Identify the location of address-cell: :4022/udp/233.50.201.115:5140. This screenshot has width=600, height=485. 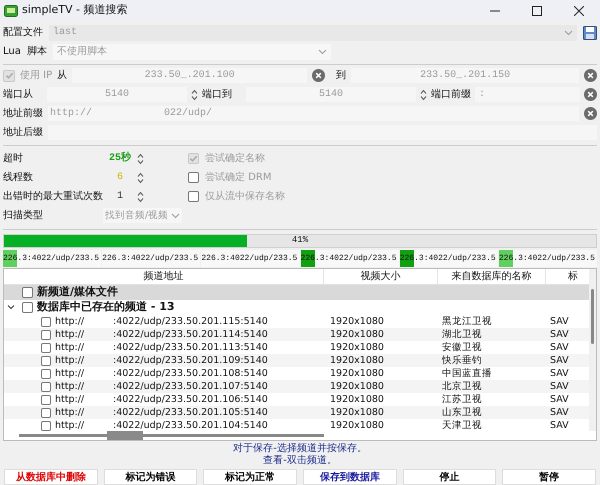
(190, 322).